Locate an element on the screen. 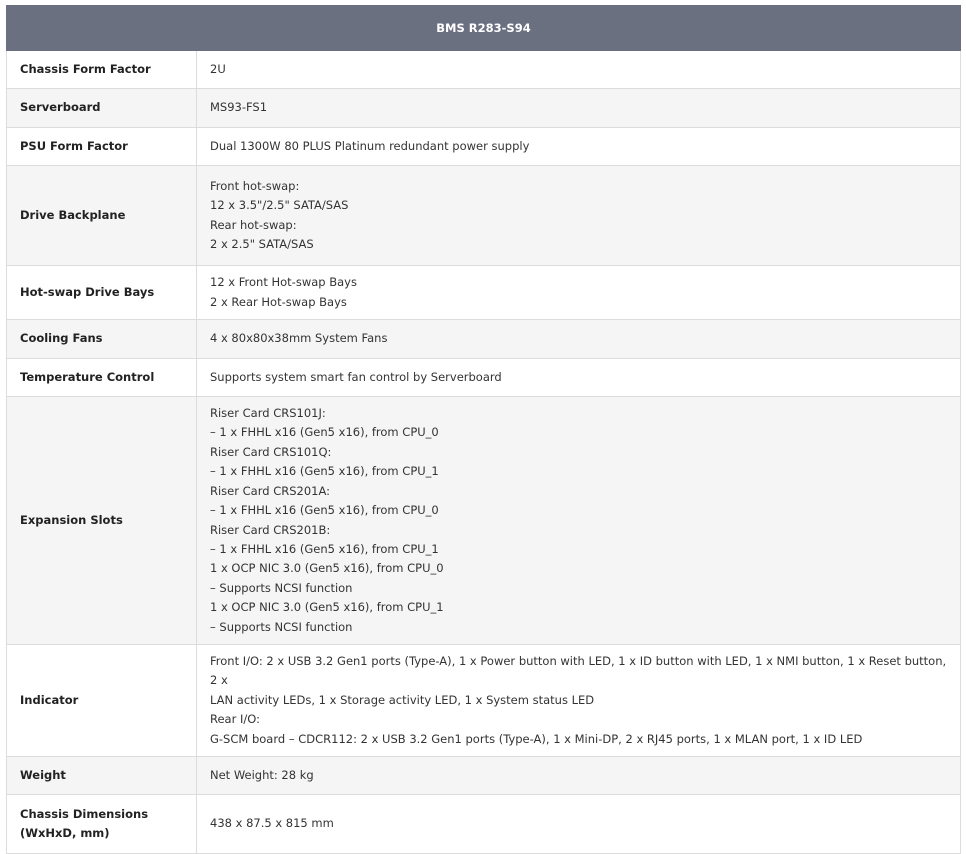  spec-value-line: 2 x 2.5" SATA/SAS is located at coordinates (262, 243).